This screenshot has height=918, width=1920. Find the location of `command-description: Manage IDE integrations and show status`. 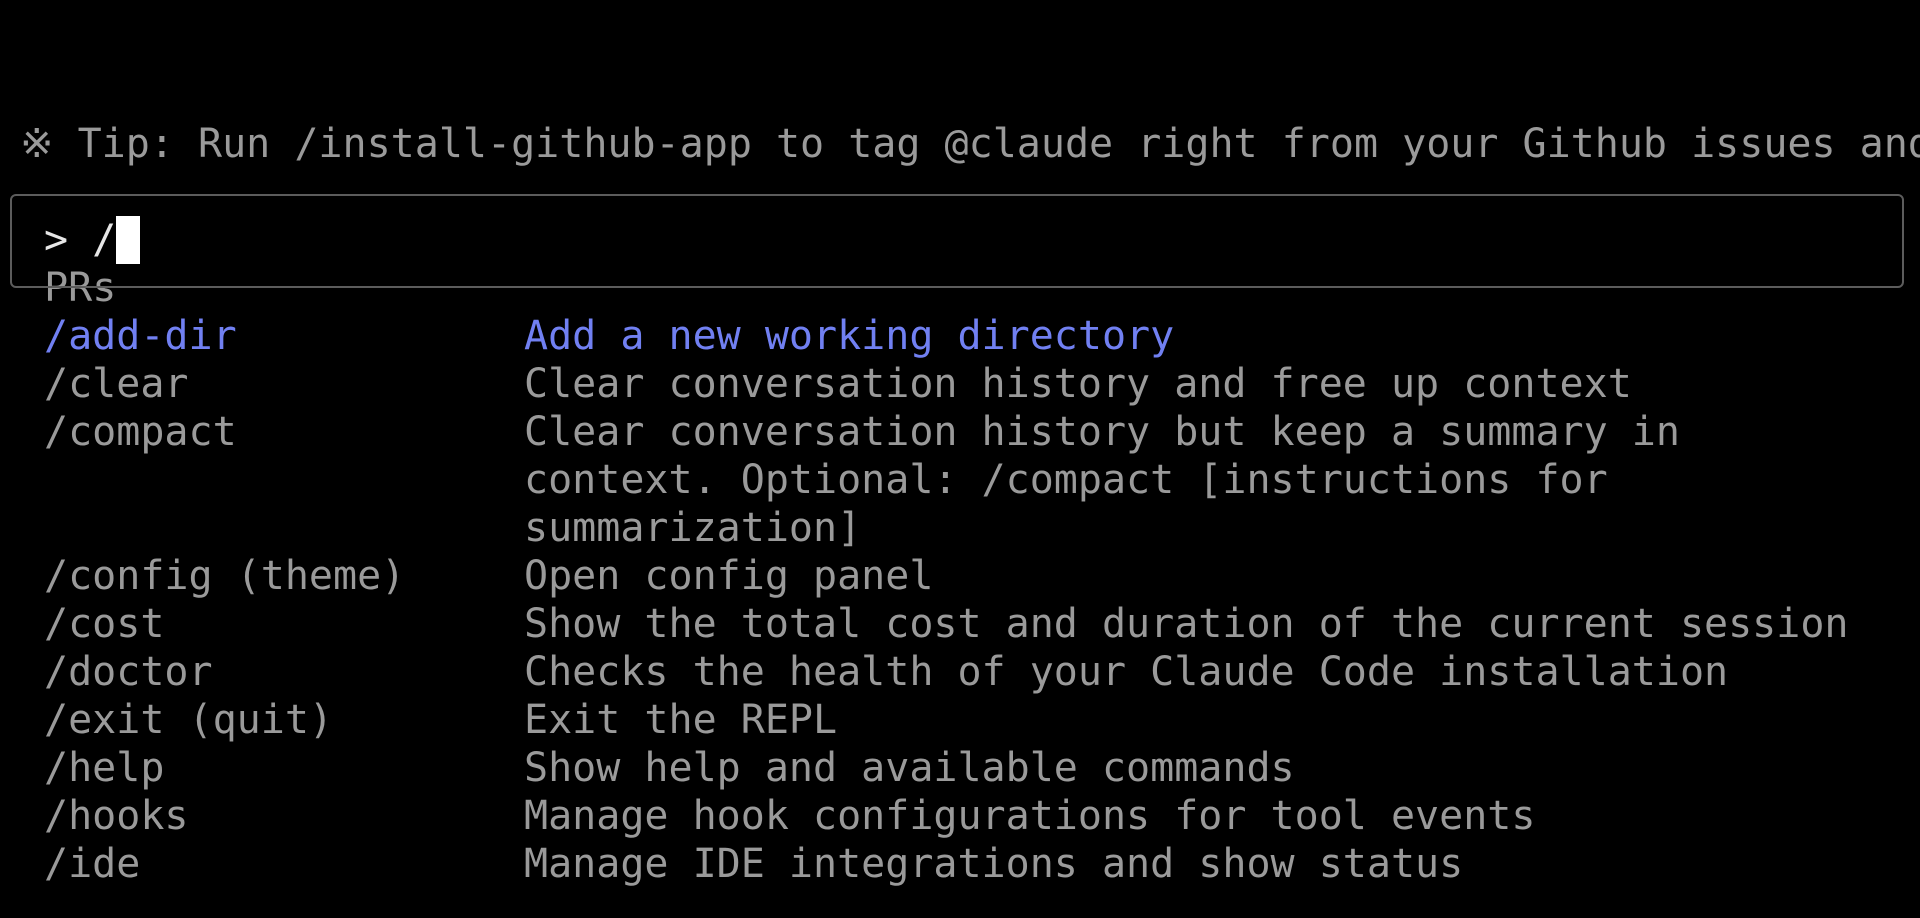

command-description: Manage IDE integrations and show status is located at coordinates (993, 864).